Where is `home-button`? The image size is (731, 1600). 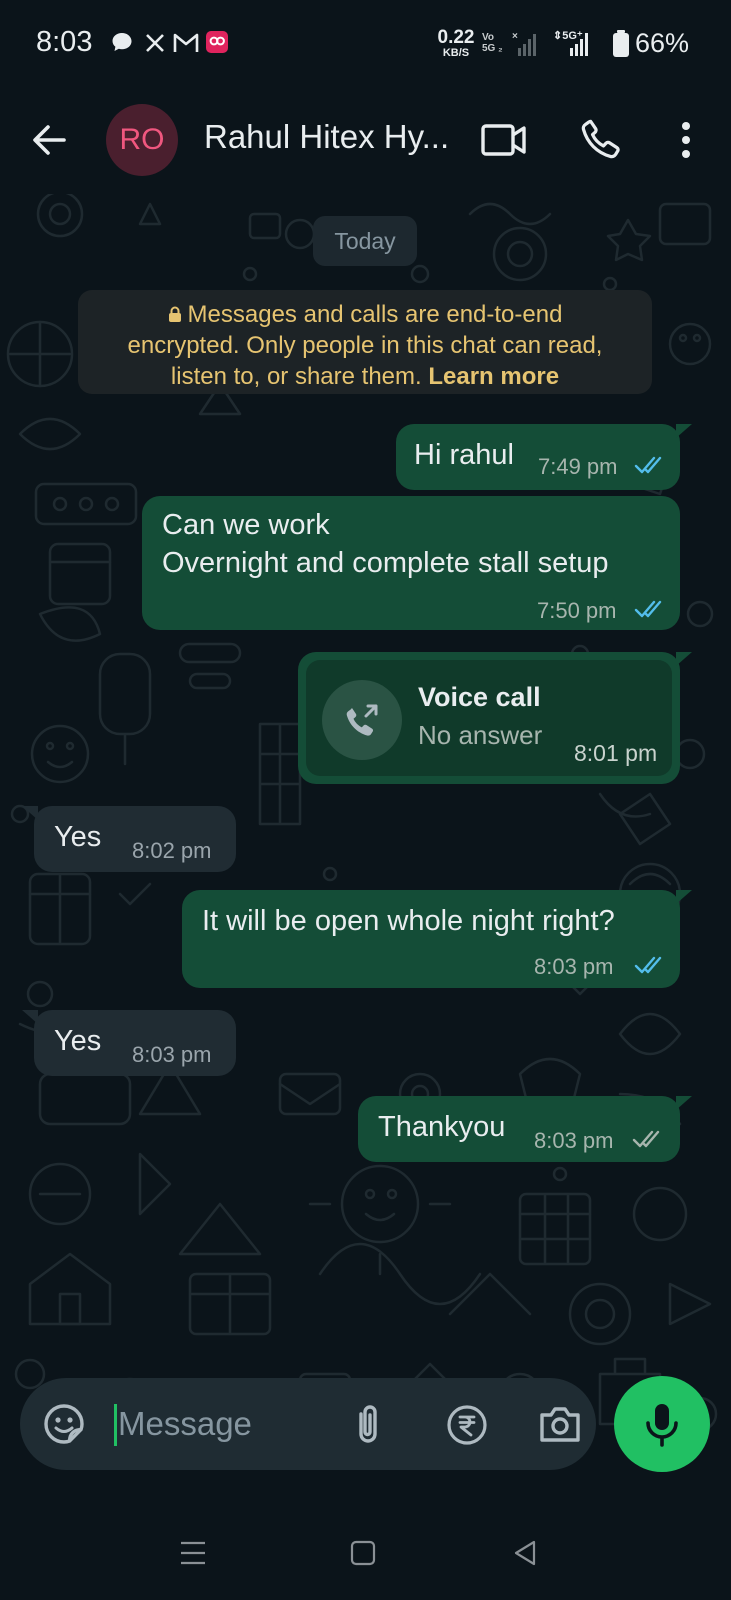 home-button is located at coordinates (363, 1555).